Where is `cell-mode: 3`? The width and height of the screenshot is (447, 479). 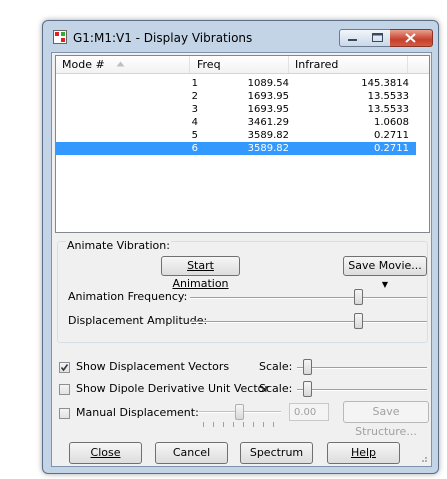
cell-mode: 3 is located at coordinates (194, 109).